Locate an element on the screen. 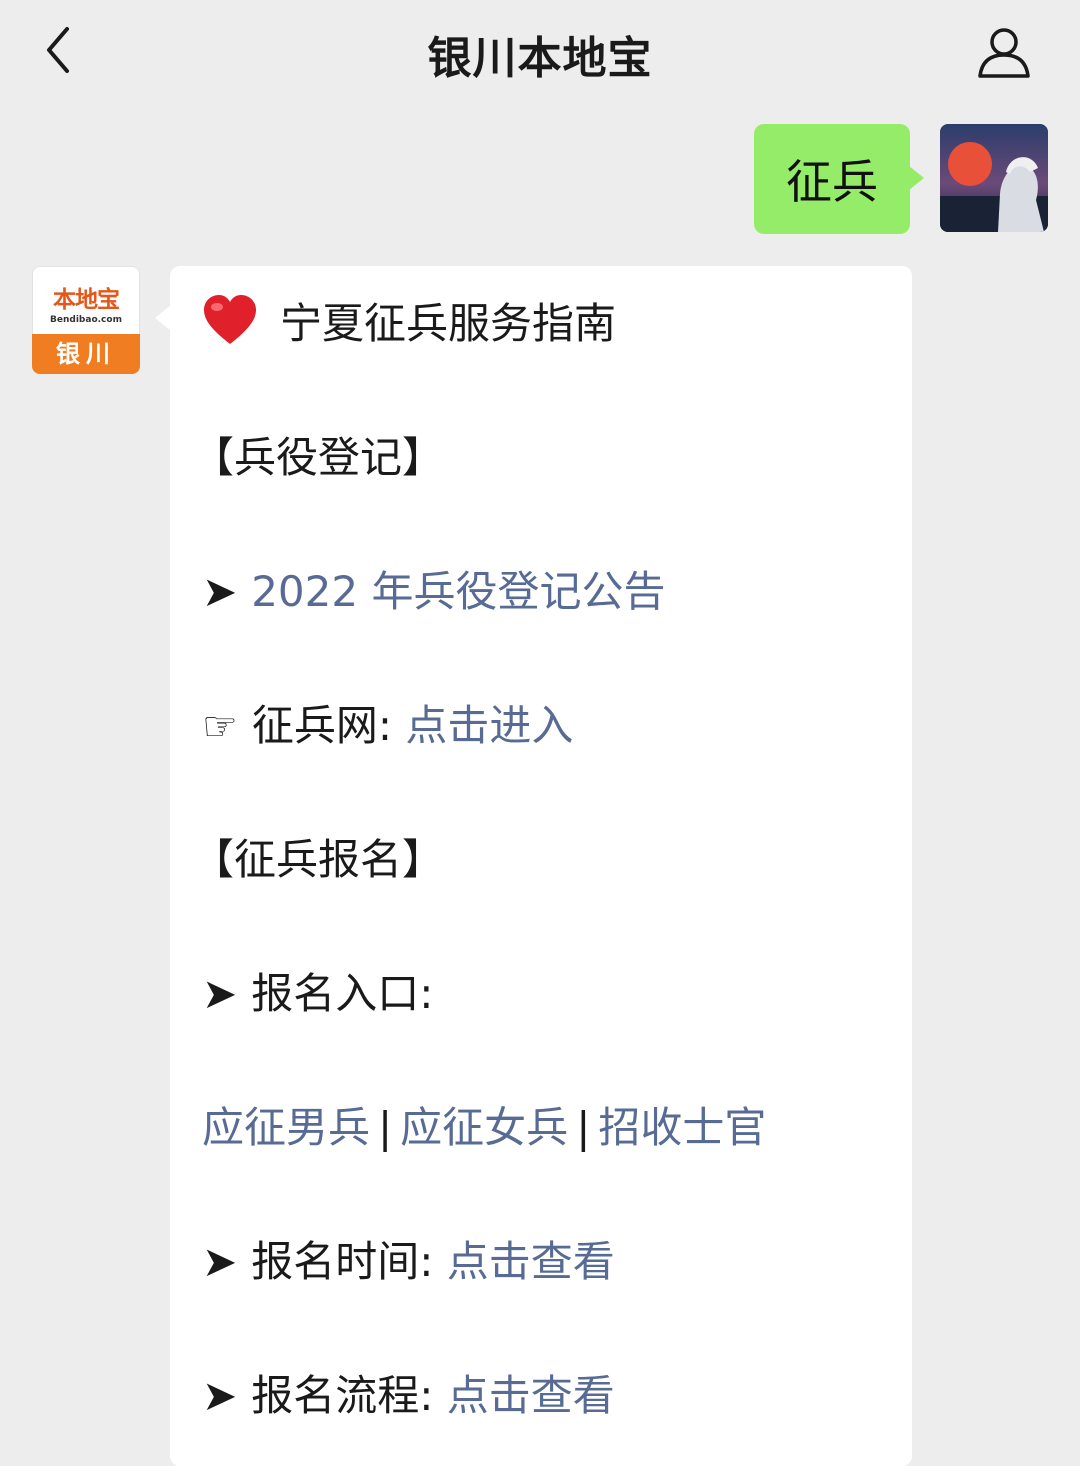 The width and height of the screenshot is (1080, 1466). enrollment-time-item: ➤ 报名时间: 点击查看 is located at coordinates (408, 1262).